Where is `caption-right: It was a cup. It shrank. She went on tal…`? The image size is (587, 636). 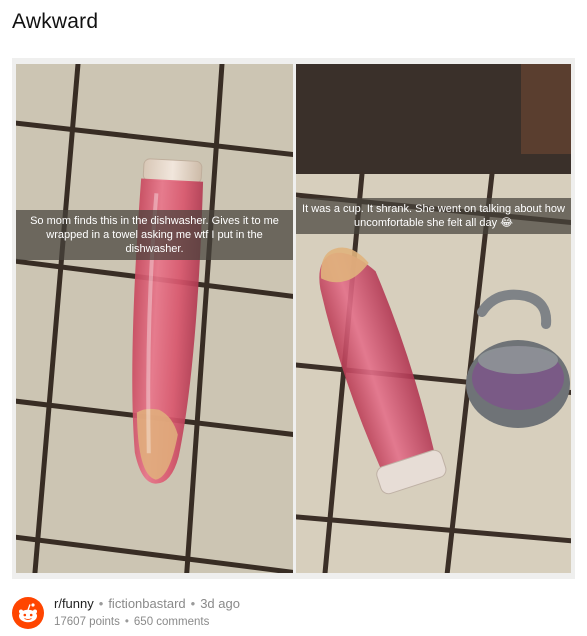
caption-right: It was a cup. It shrank. She went on tal… is located at coordinates (433, 216).